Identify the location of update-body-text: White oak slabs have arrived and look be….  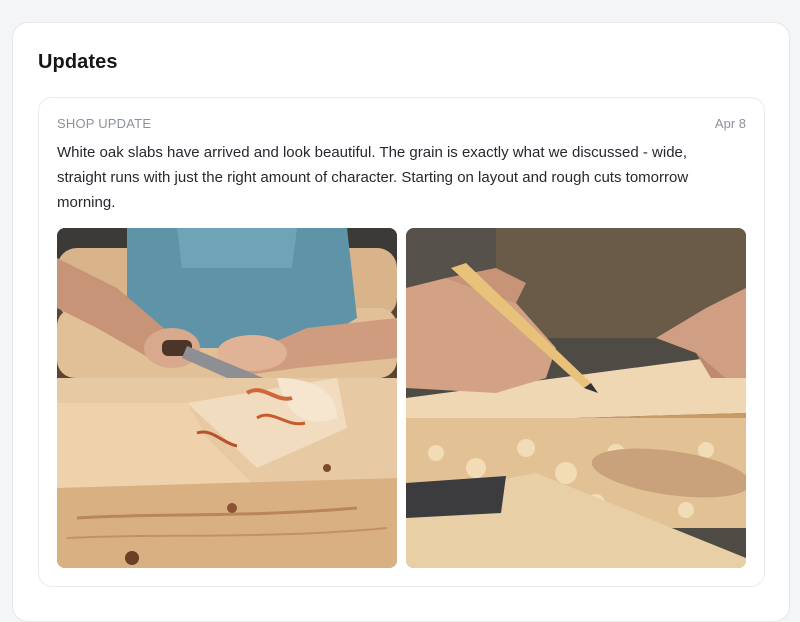
(373, 177).